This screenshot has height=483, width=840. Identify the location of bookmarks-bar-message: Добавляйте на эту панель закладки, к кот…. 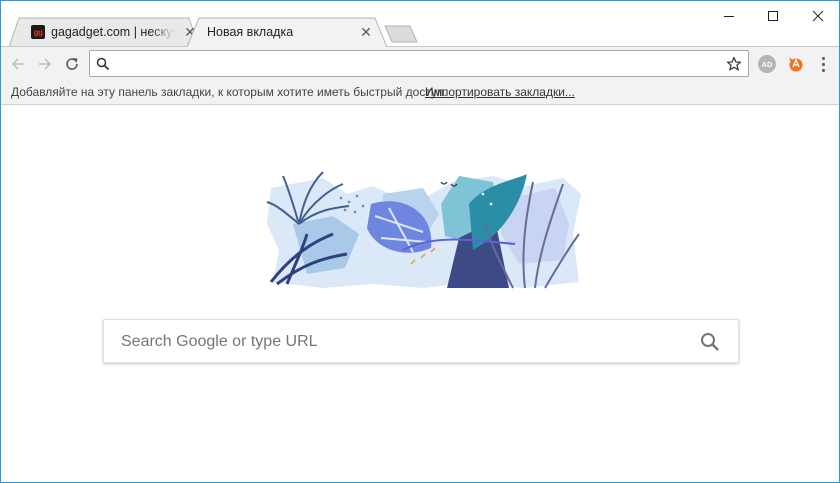
(229, 92).